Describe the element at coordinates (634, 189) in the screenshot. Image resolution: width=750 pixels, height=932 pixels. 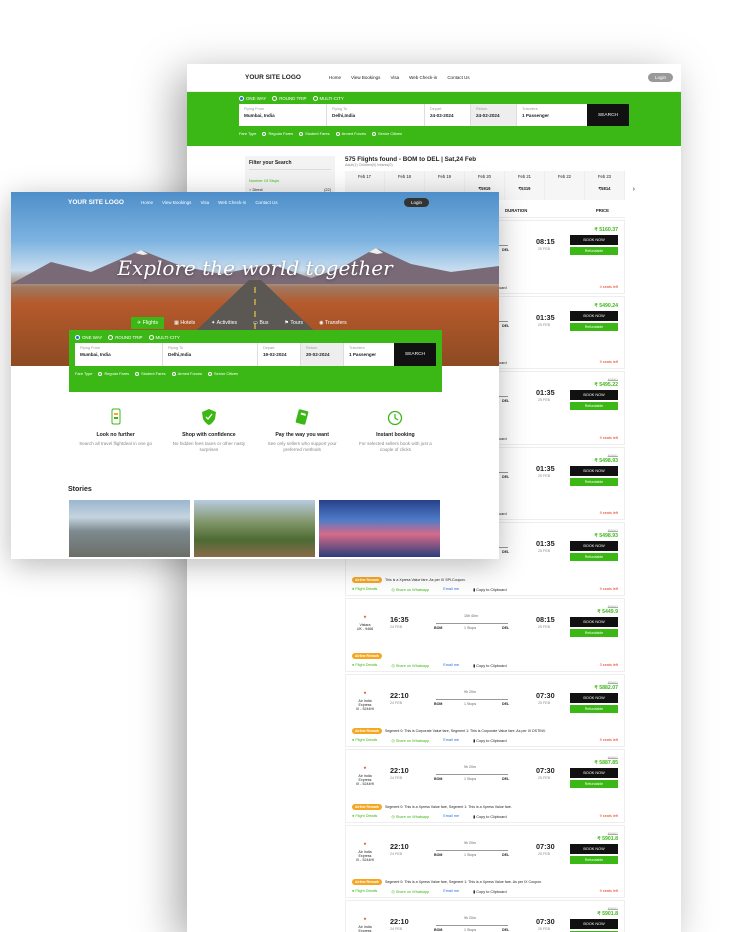
I see `chevron-right-icon: ›` at that location.